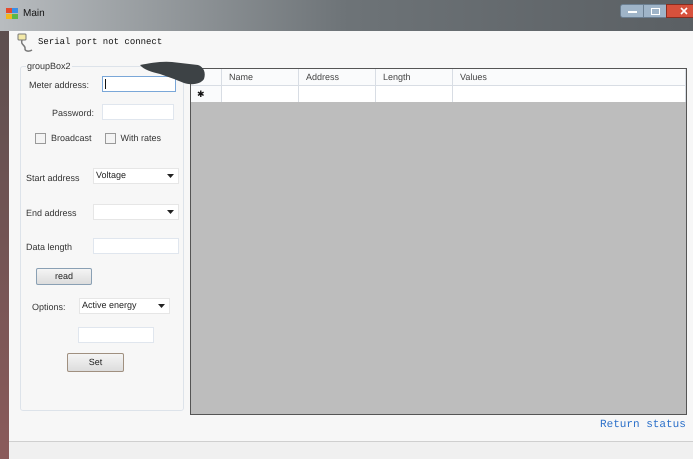  Describe the element at coordinates (34, 14) in the screenshot. I see `window-title: Main` at that location.